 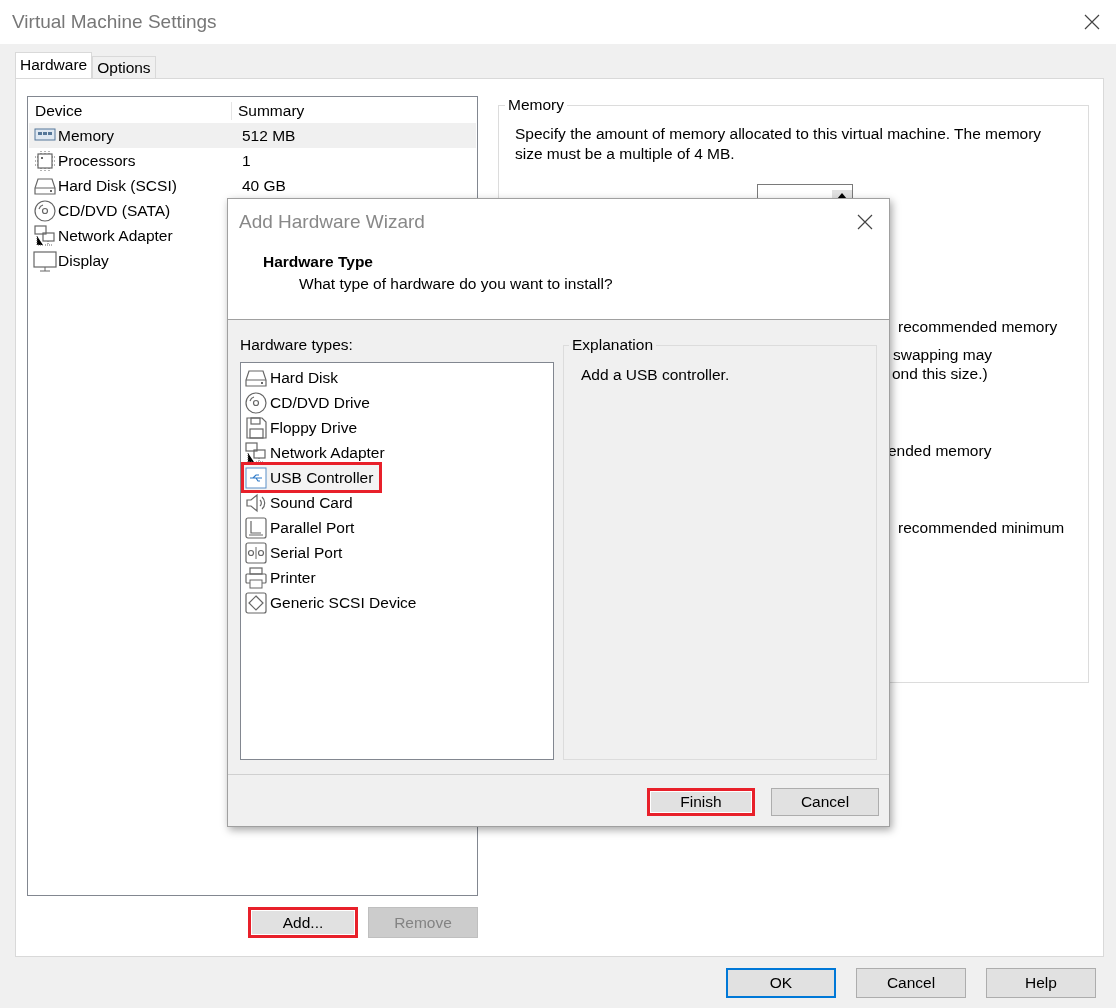 I want to click on item-label: Floppy Drive, so click(x=313, y=427).